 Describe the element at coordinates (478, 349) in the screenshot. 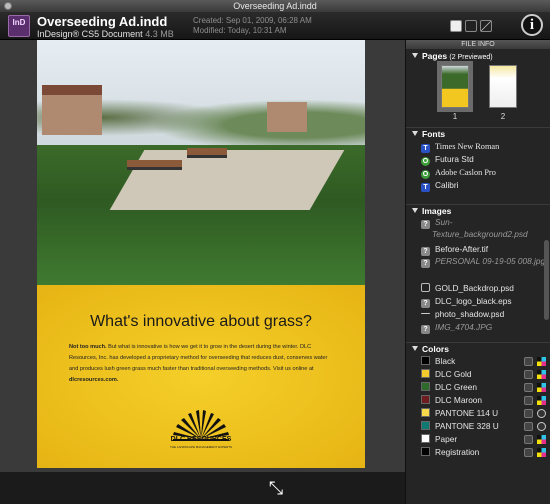

I see `colors-section-title: Colors` at that location.